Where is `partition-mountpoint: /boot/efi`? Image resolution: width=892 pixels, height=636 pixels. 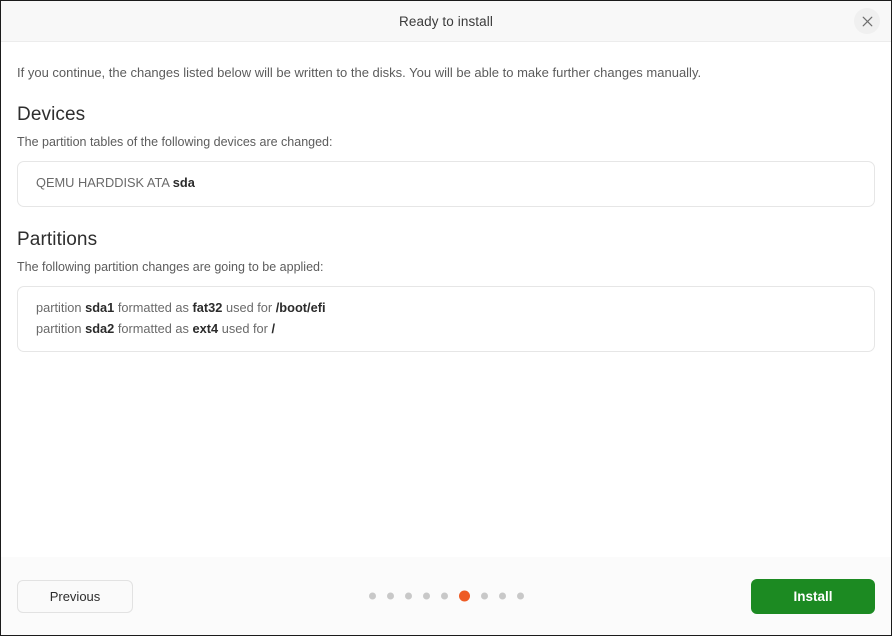 partition-mountpoint: /boot/efi is located at coordinates (300, 307).